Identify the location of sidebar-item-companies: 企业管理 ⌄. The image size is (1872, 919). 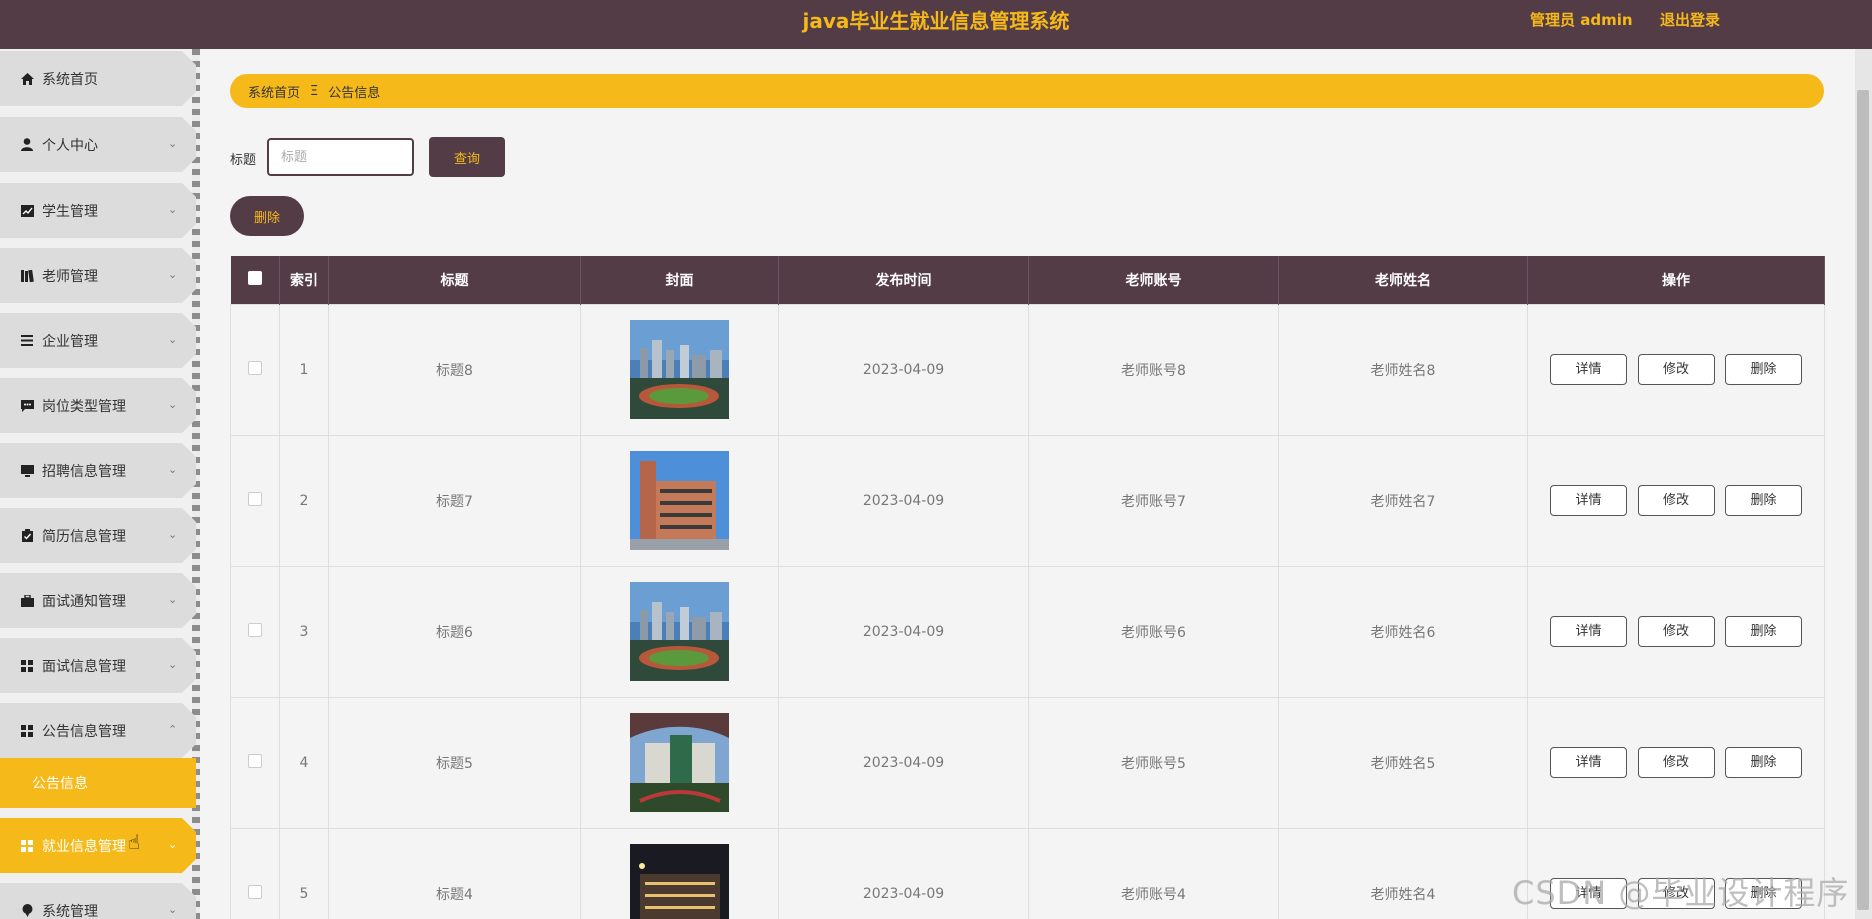
(98, 340).